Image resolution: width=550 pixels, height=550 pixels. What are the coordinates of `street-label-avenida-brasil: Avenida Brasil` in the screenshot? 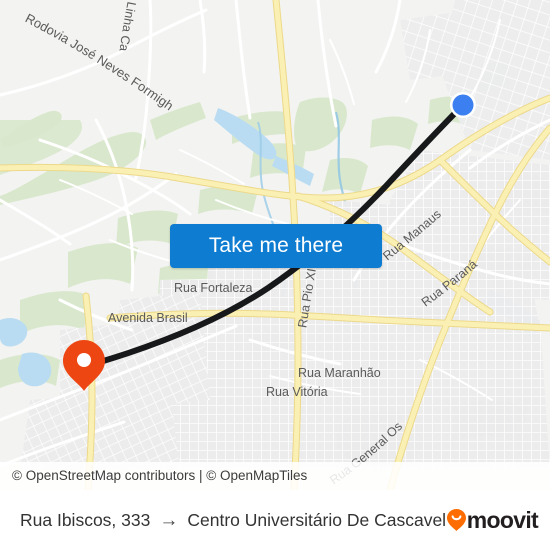 It's located at (148, 318).